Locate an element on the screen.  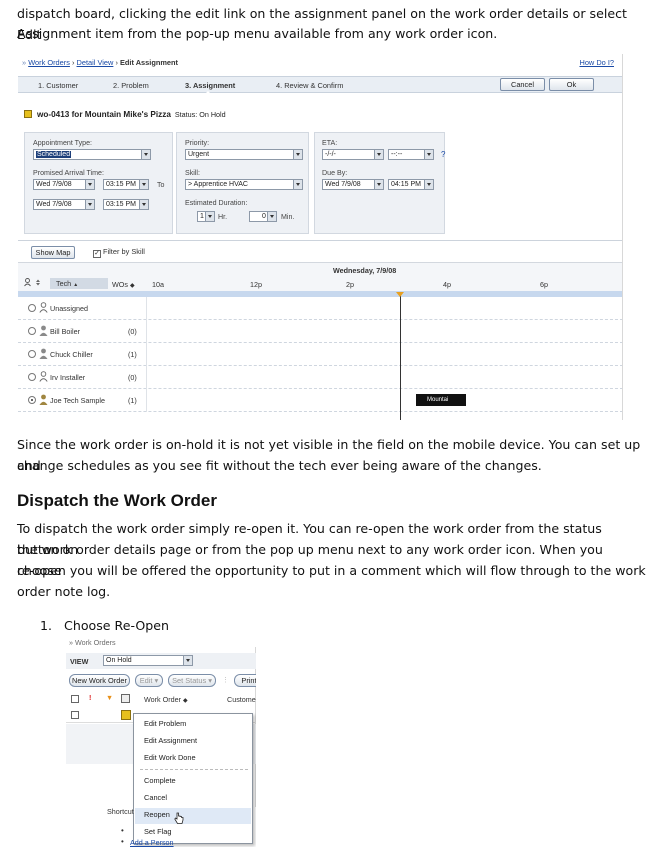
arrival-date-select-2: Wed 7/9/08 is located at coordinates (64, 204).